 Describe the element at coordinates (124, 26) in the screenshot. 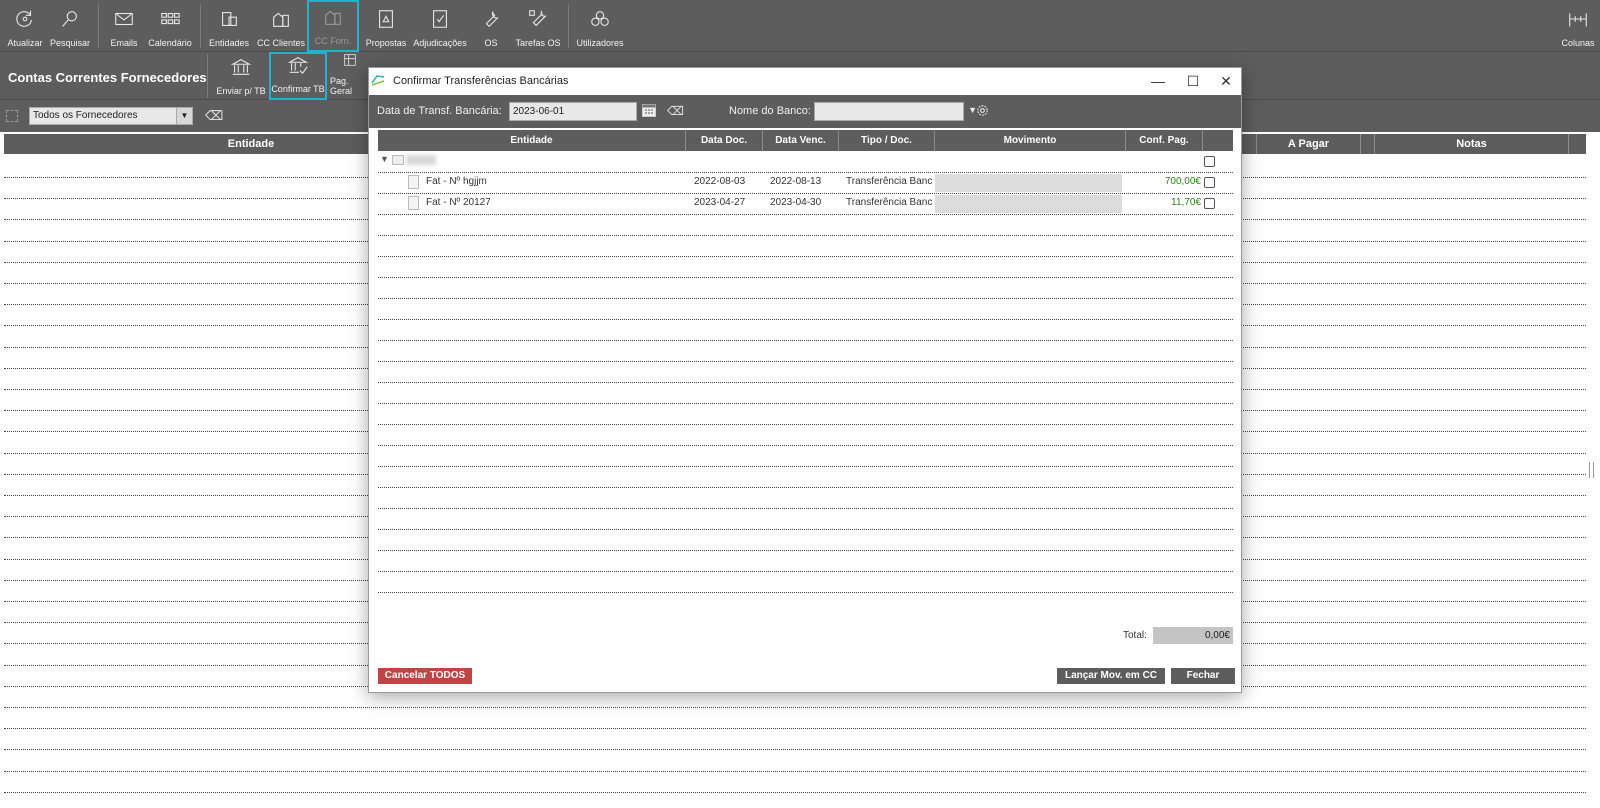

I see `emails-button: Emails` at that location.